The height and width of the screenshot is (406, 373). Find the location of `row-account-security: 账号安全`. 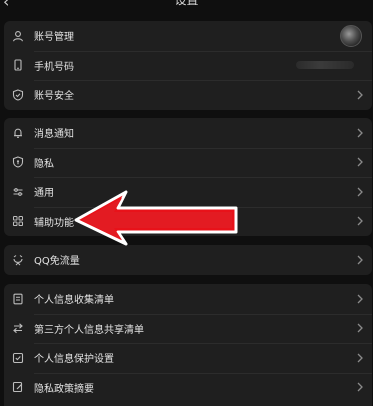

row-account-security: 账号安全 is located at coordinates (188, 95).